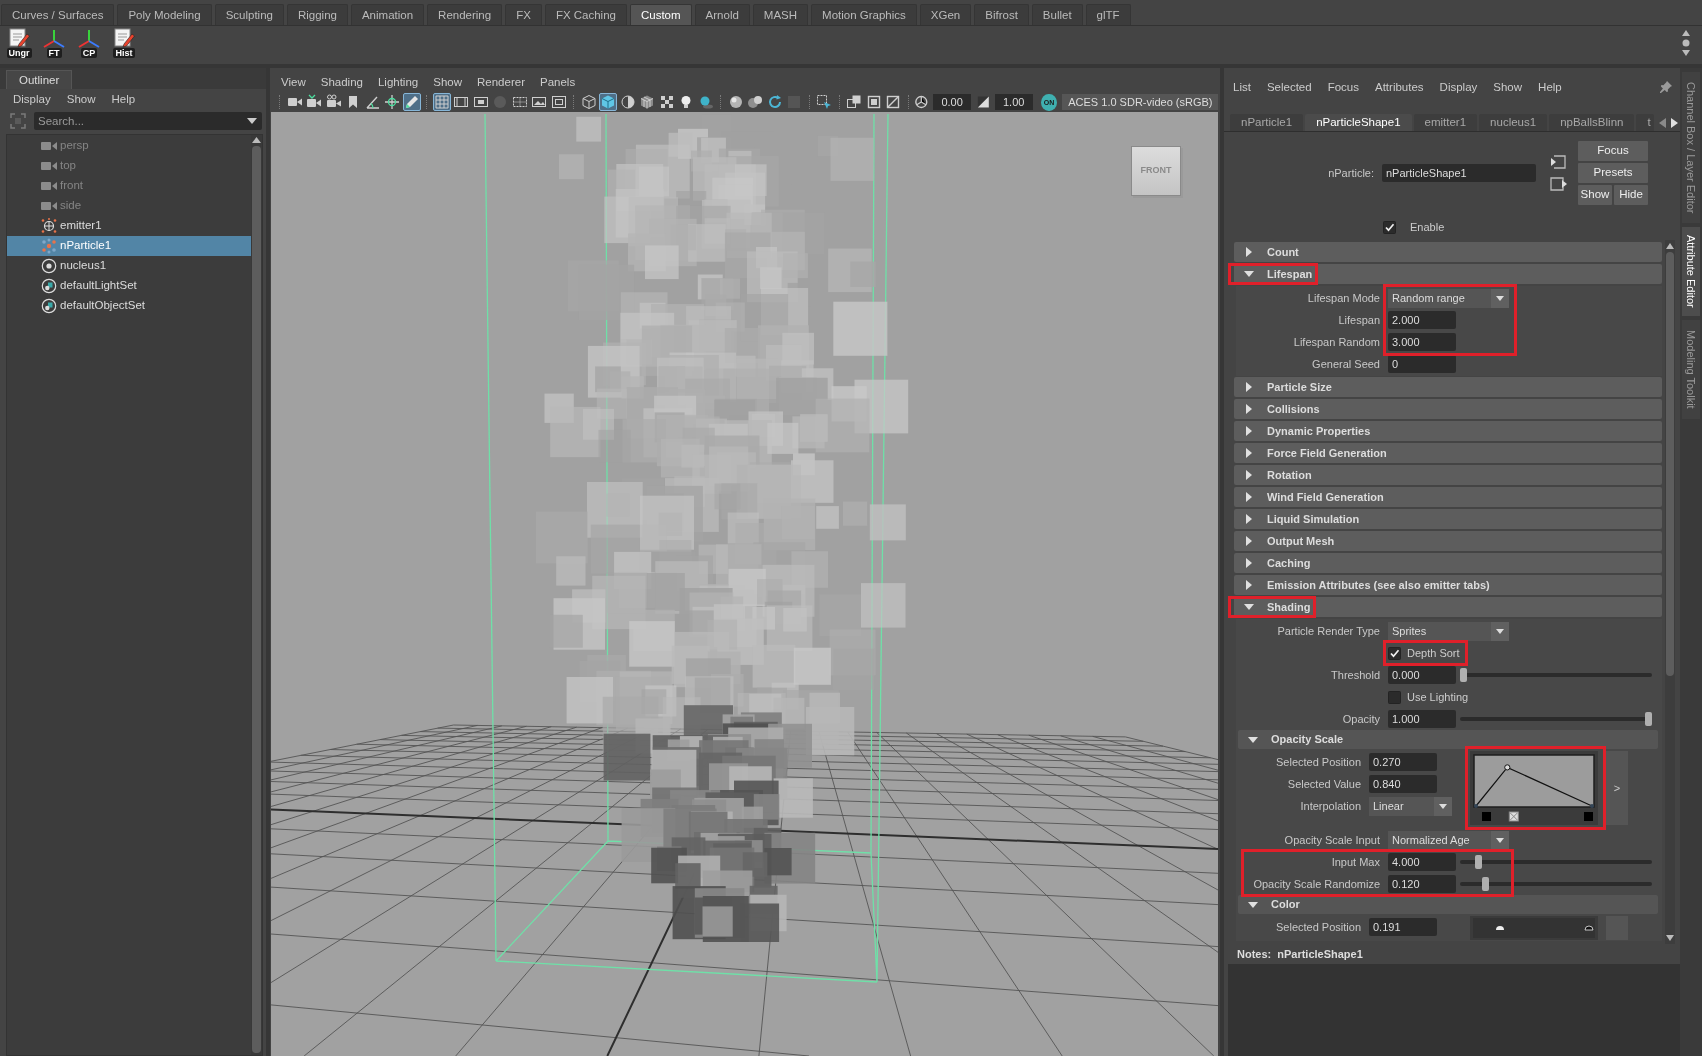 The image size is (1702, 1056). Describe the element at coordinates (1448, 431) in the screenshot. I see `section-header: Dynamic Properties` at that location.